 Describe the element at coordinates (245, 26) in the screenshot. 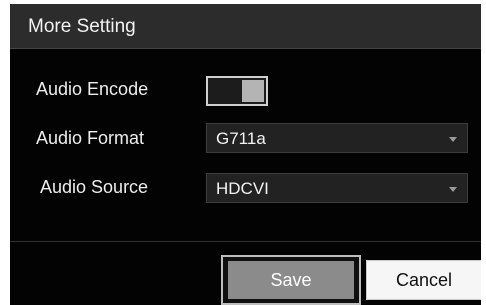

I see `dialog-title-bar: More Setting` at that location.